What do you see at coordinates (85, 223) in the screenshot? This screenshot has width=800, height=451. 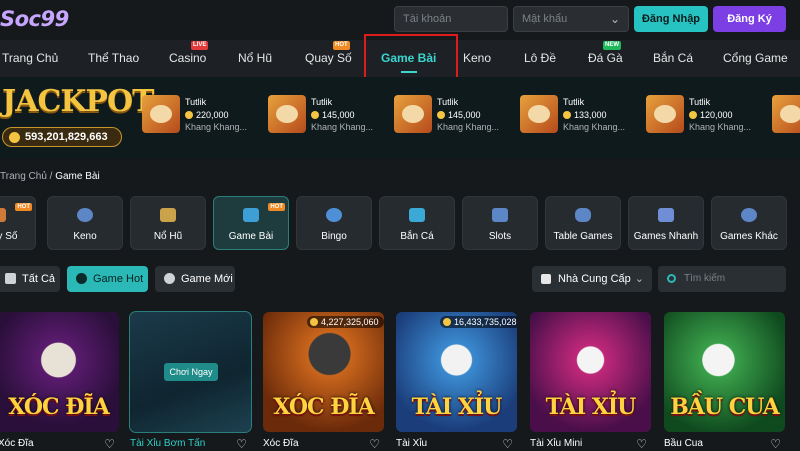 I see `category-keno: Keno` at bounding box center [85, 223].